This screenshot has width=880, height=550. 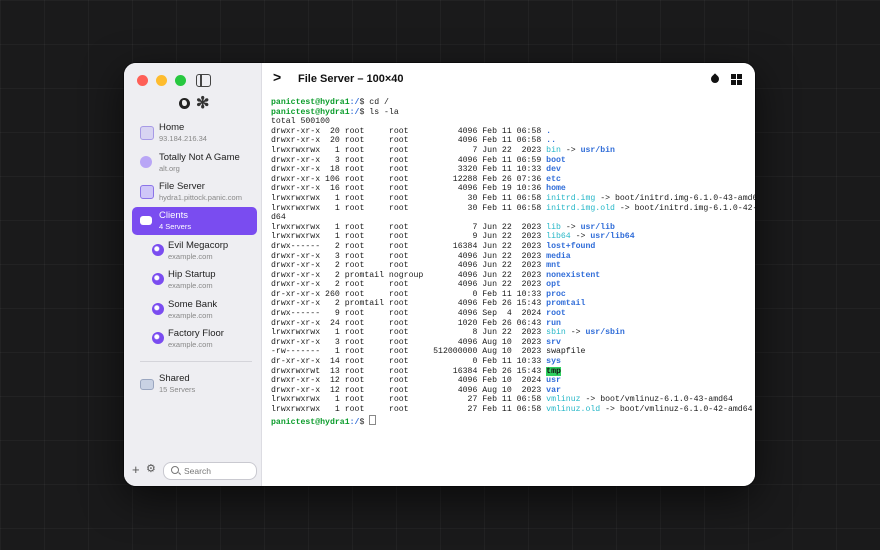 What do you see at coordinates (379, 112) in the screenshot?
I see `prompt-command: $ ls -la` at bounding box center [379, 112].